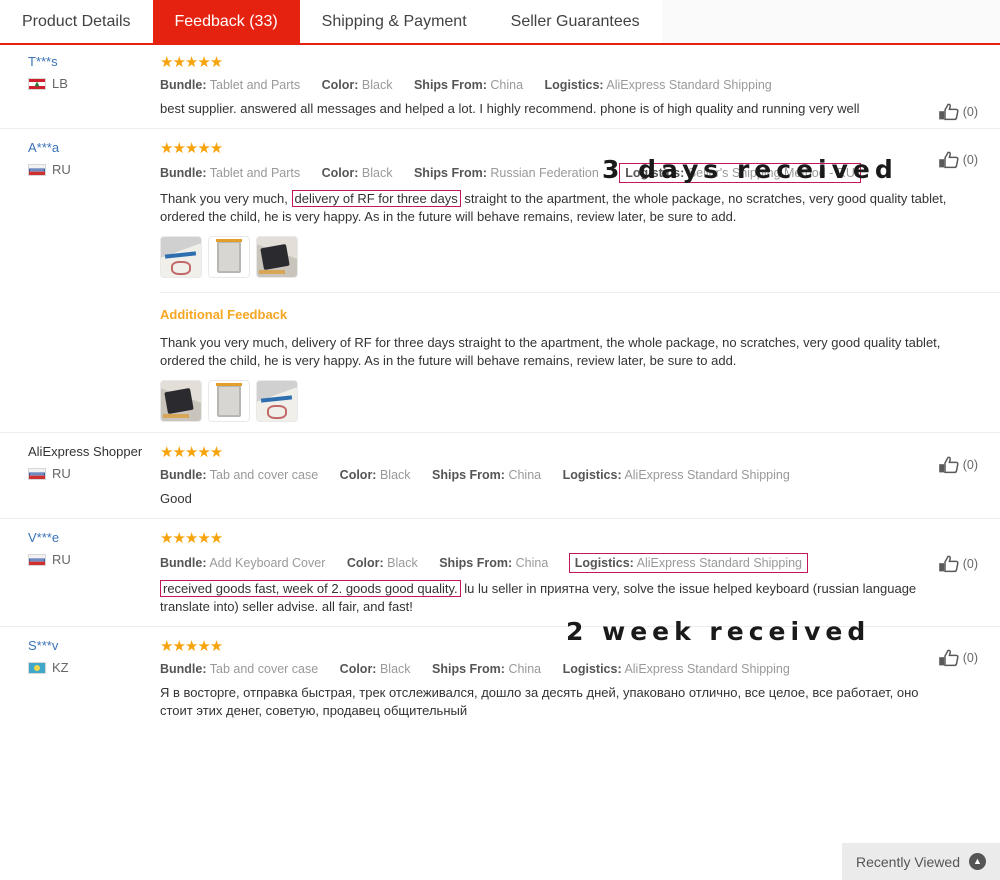  I want to click on review-user-block: V***e RU, so click(80, 573).